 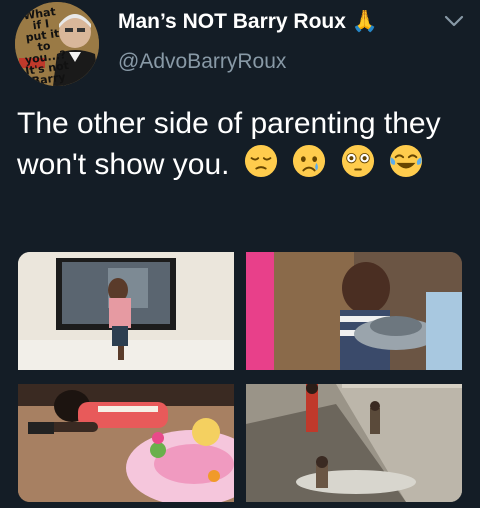 I want to click on pensive-face-icon, so click(x=260, y=161).